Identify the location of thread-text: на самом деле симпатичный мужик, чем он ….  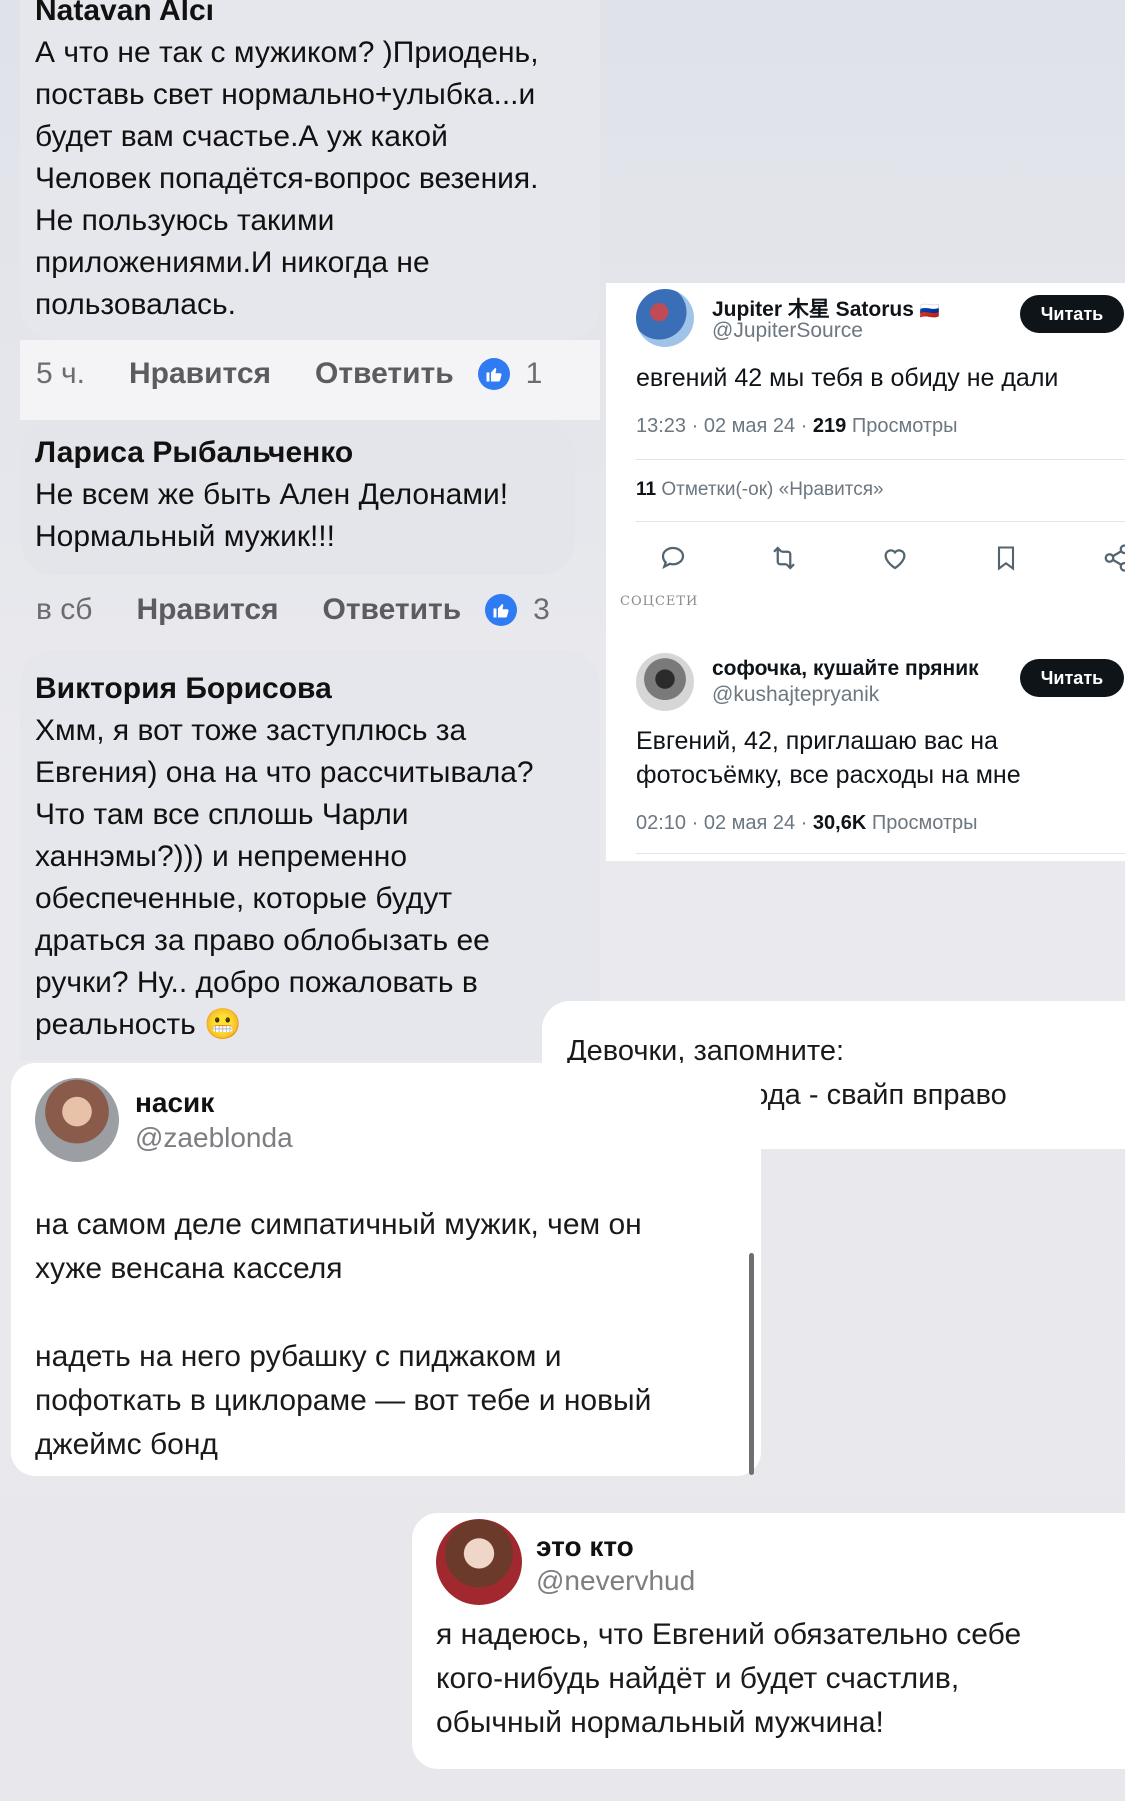
(395, 1335).